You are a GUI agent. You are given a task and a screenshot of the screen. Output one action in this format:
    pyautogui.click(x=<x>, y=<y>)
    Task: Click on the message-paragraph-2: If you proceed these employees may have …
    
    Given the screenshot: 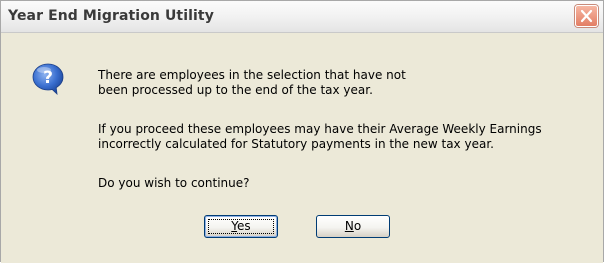 What is the action you would take?
    pyautogui.click(x=320, y=137)
    